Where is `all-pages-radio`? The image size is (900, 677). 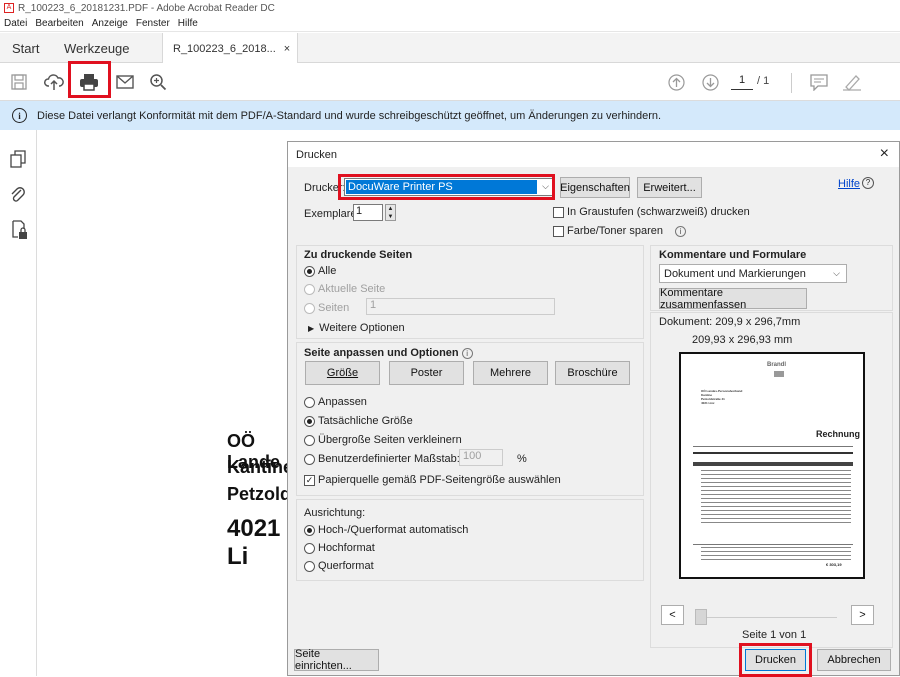 all-pages-radio is located at coordinates (309, 271).